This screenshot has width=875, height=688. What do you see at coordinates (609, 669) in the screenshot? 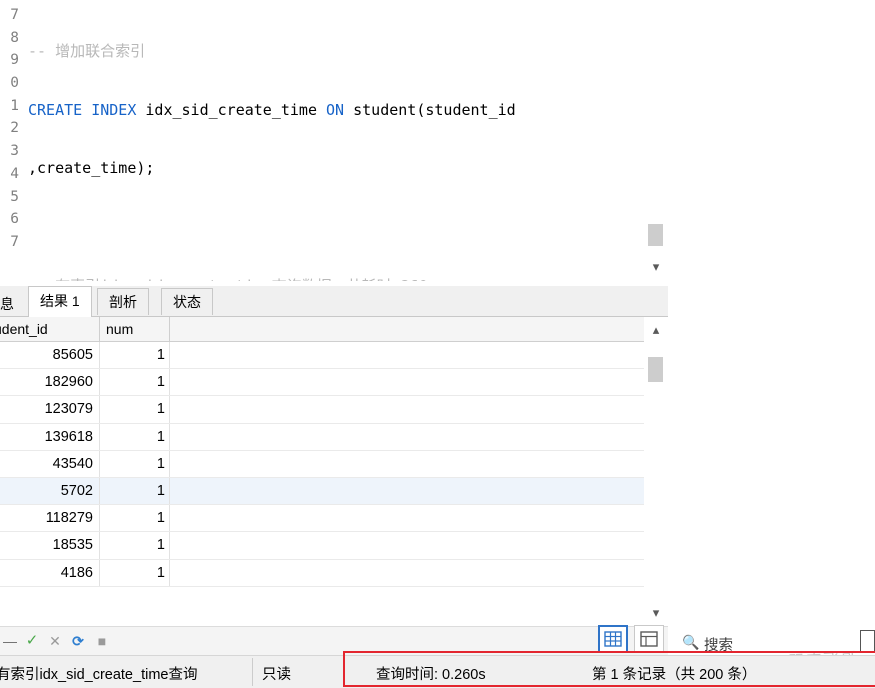
I see `status-highlight-box` at bounding box center [609, 669].